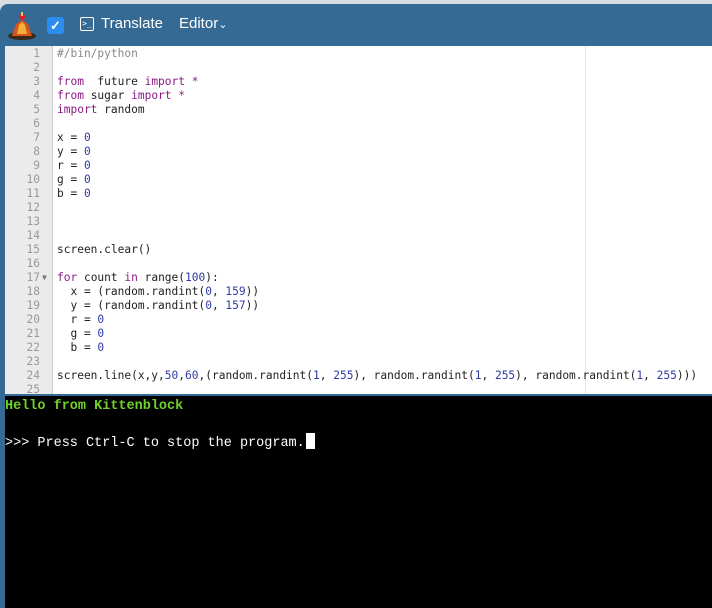 The width and height of the screenshot is (712, 608). I want to click on code-line: 22 b = 0, so click(358, 348).